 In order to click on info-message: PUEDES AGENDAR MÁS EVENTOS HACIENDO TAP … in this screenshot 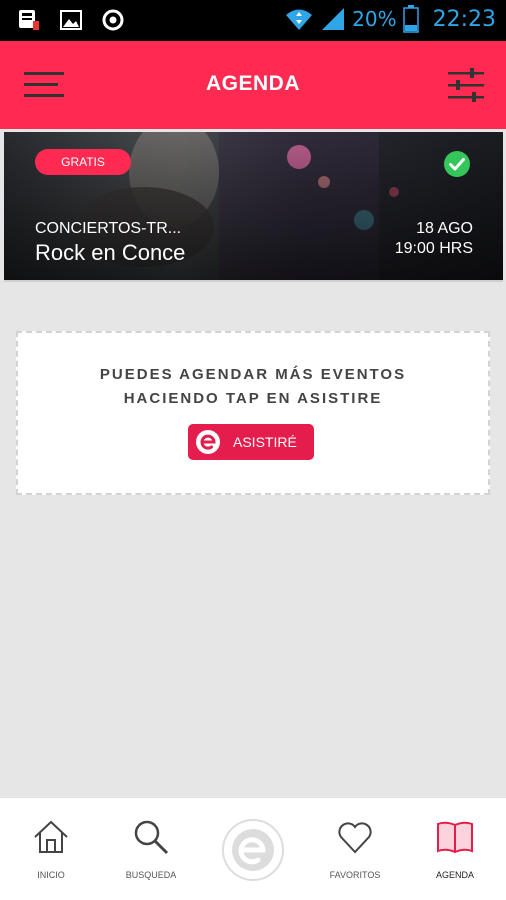, I will do `click(253, 387)`.